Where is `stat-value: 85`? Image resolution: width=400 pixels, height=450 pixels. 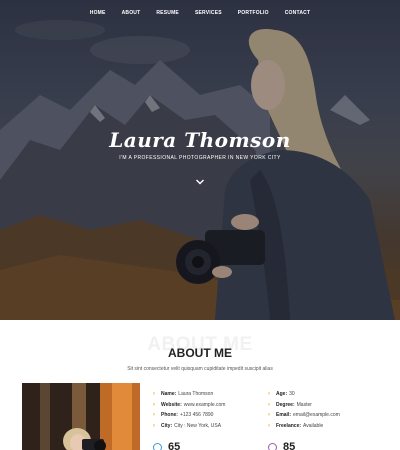
stat-value: 85 is located at coordinates (289, 445).